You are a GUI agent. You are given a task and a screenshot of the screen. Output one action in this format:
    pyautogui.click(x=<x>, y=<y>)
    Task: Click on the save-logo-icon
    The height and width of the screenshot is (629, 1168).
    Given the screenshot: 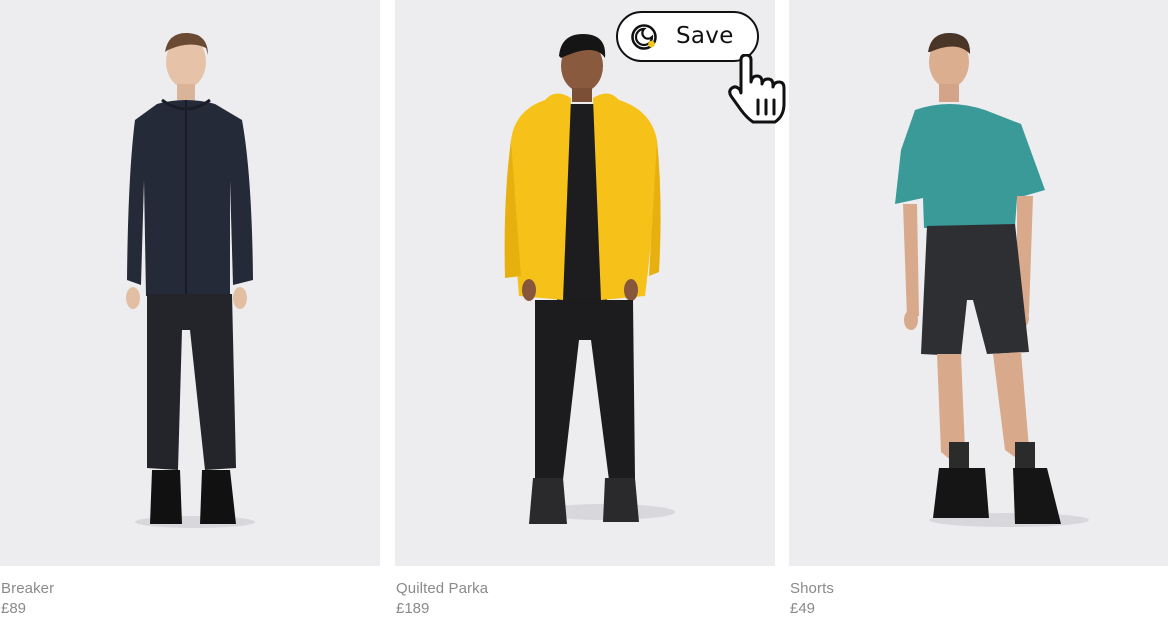 What is the action you would take?
    pyautogui.click(x=644, y=37)
    